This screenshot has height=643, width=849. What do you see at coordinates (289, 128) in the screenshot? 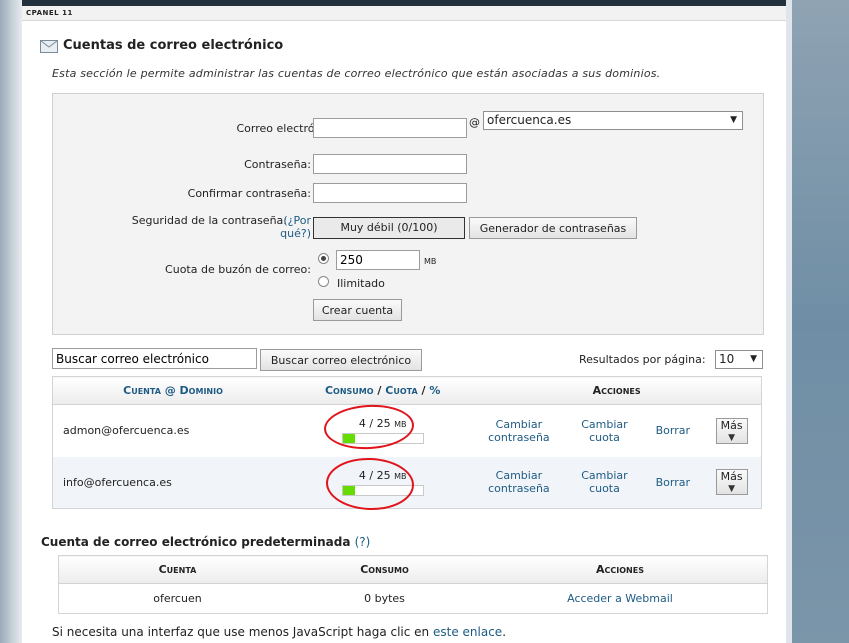
I see `email-label: Correo electrónico:` at bounding box center [289, 128].